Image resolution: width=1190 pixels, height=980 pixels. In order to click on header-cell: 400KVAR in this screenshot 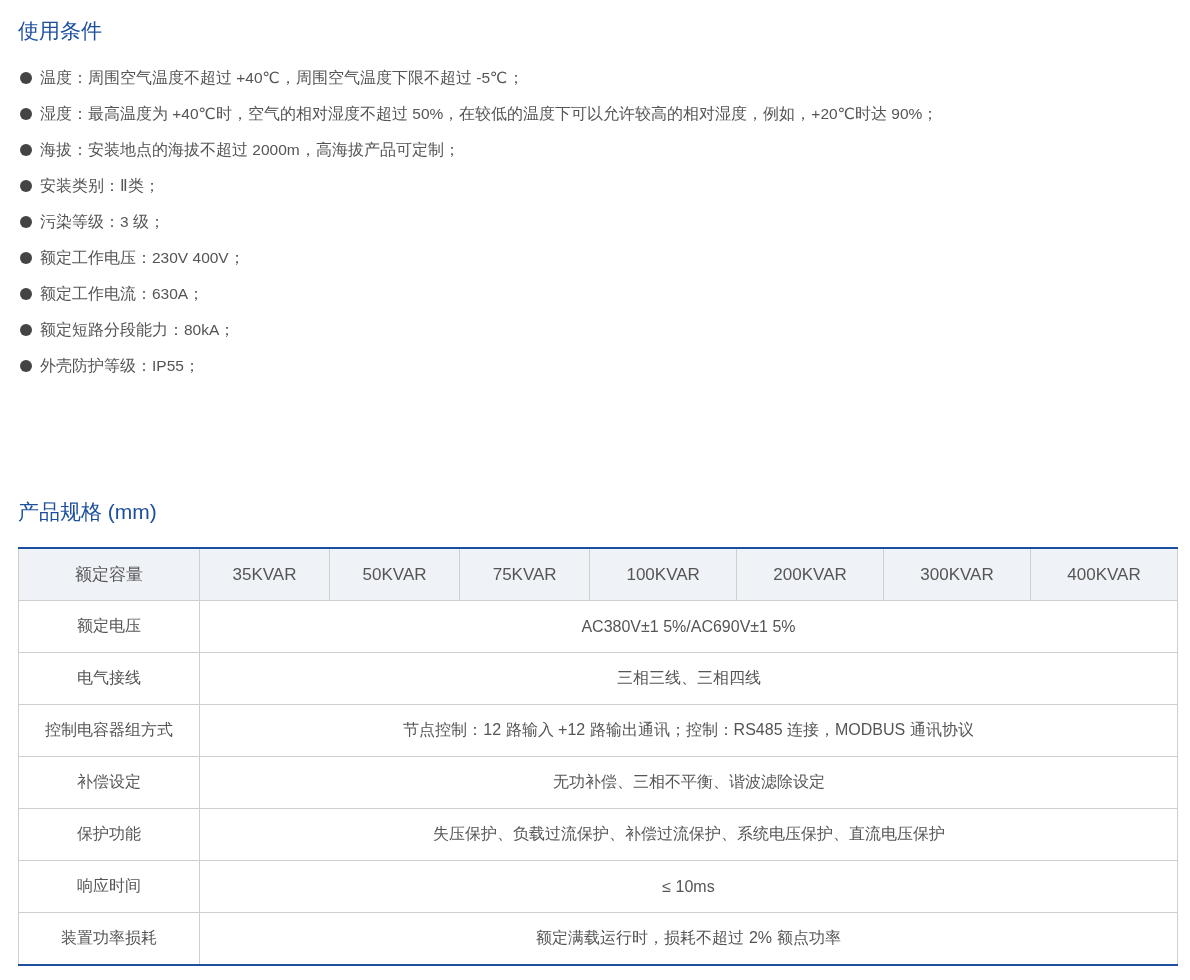, I will do `click(1104, 574)`.